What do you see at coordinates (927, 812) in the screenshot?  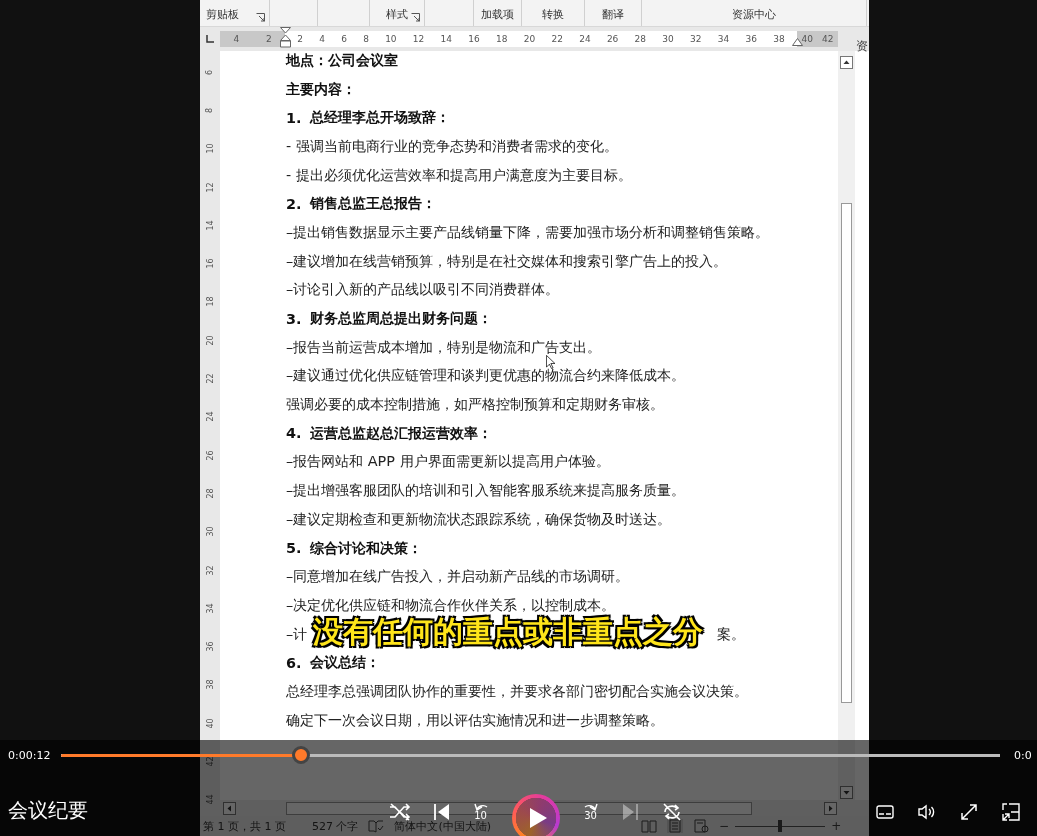 I see `volume-icon` at bounding box center [927, 812].